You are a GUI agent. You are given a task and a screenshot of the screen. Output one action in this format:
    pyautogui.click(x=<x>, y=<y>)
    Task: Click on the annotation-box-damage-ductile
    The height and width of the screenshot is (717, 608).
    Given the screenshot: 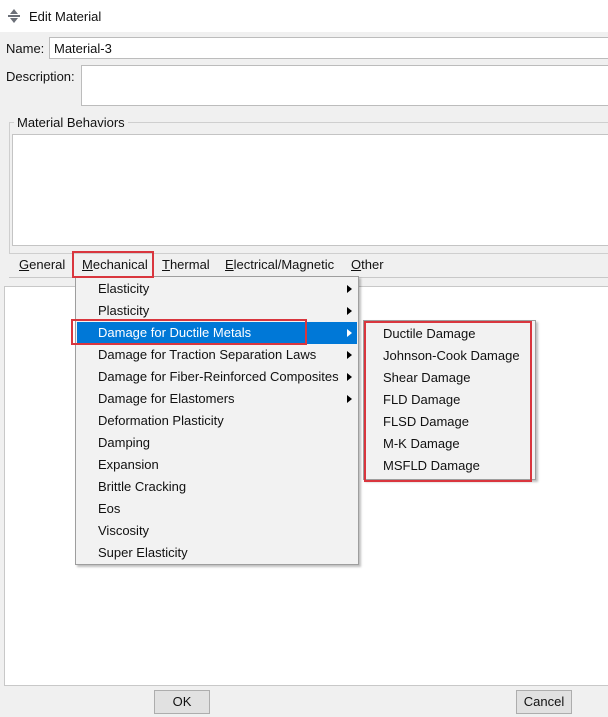 What is the action you would take?
    pyautogui.click(x=189, y=332)
    